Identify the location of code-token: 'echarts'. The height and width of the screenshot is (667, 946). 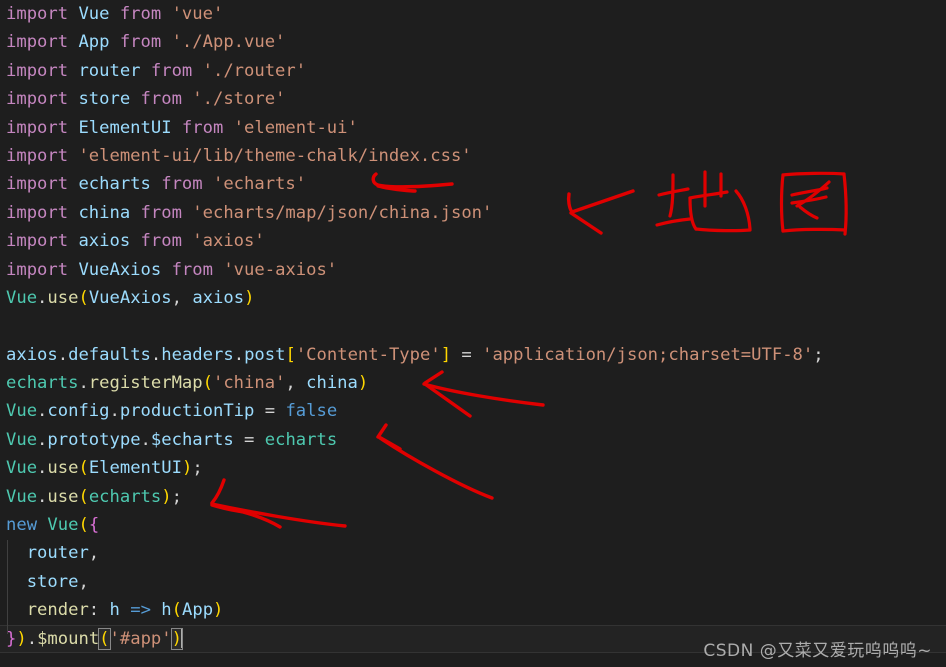
(259, 184).